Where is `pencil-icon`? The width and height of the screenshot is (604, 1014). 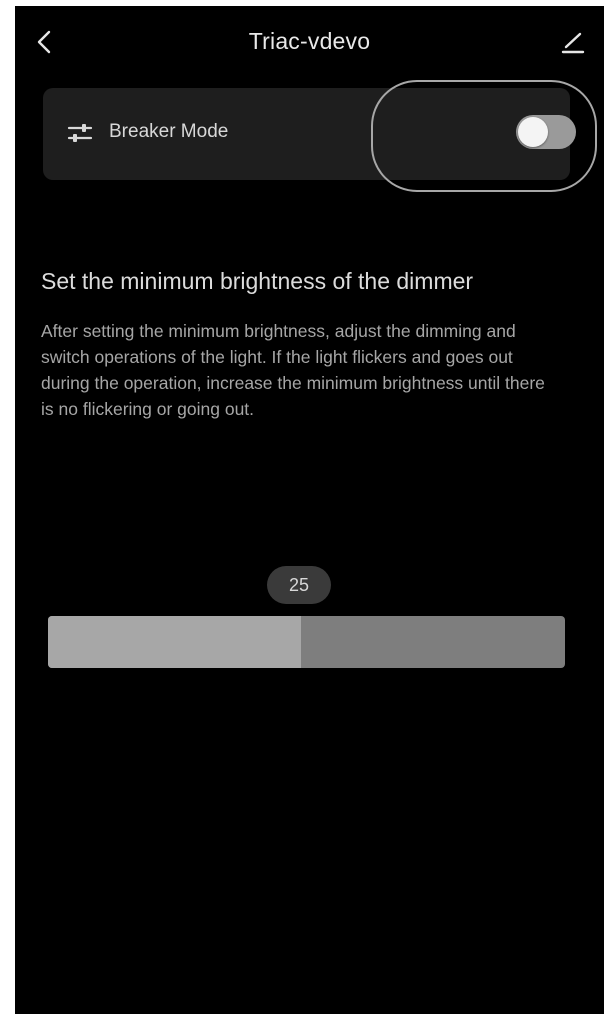 pencil-icon is located at coordinates (573, 43).